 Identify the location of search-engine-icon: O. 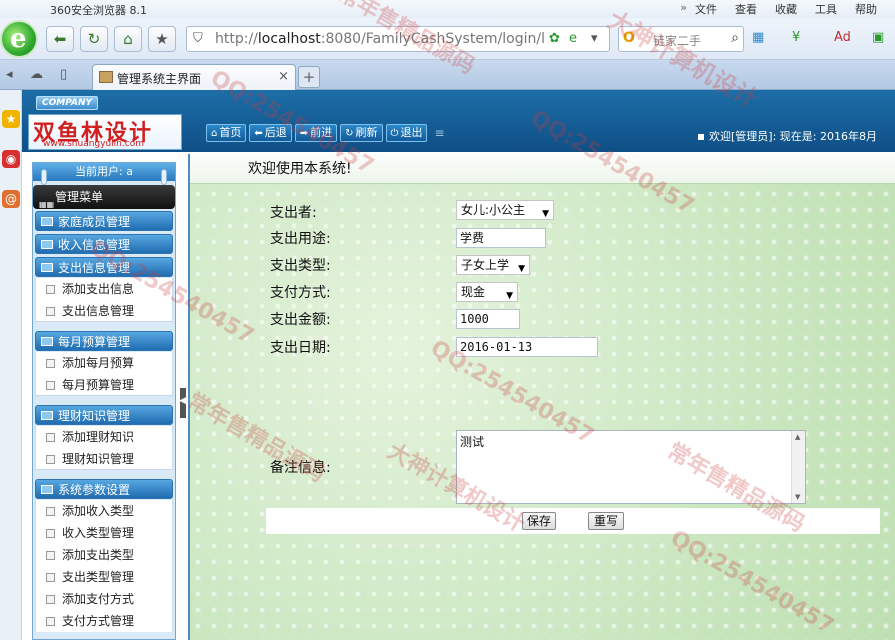
(629, 38).